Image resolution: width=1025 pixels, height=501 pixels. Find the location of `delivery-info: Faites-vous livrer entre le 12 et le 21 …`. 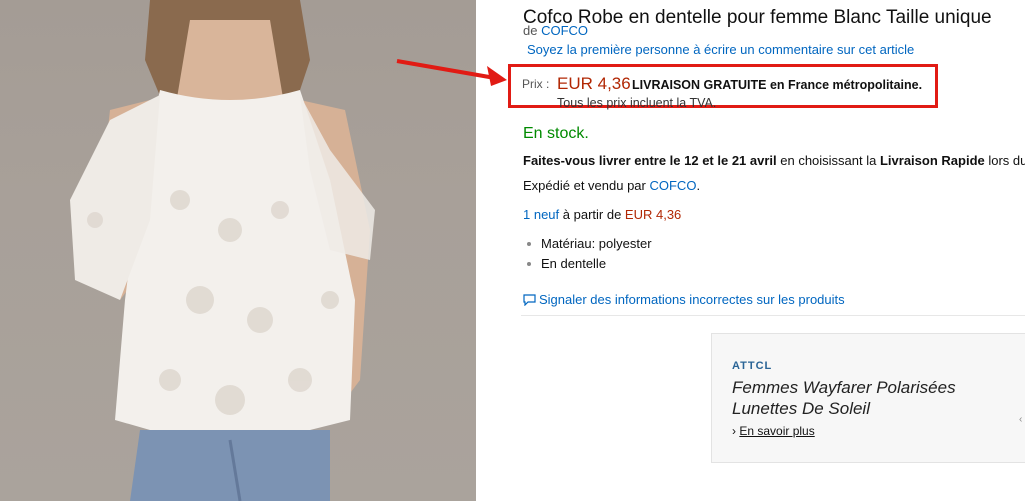

delivery-info: Faites-vous livrer entre le 12 et le 21 … is located at coordinates (774, 160).